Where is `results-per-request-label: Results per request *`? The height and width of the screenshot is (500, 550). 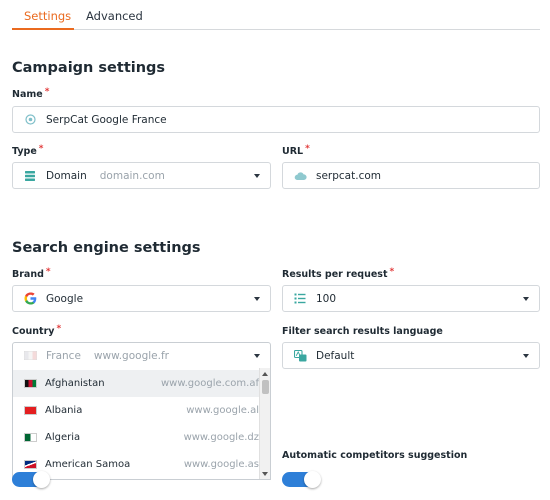 results-per-request-label: Results per request * is located at coordinates (338, 273).